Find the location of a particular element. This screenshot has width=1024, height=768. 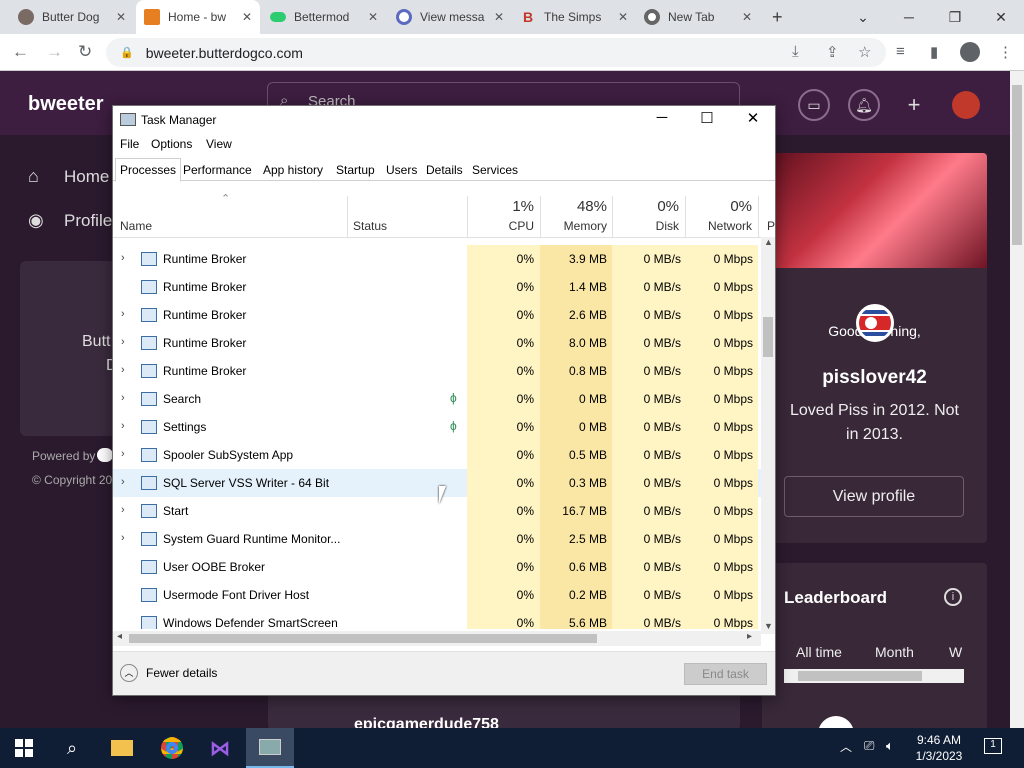

table-row: User OOBE Broker 0% 0.6 MB 0 MB/s 0 Mbps is located at coordinates (438, 567).